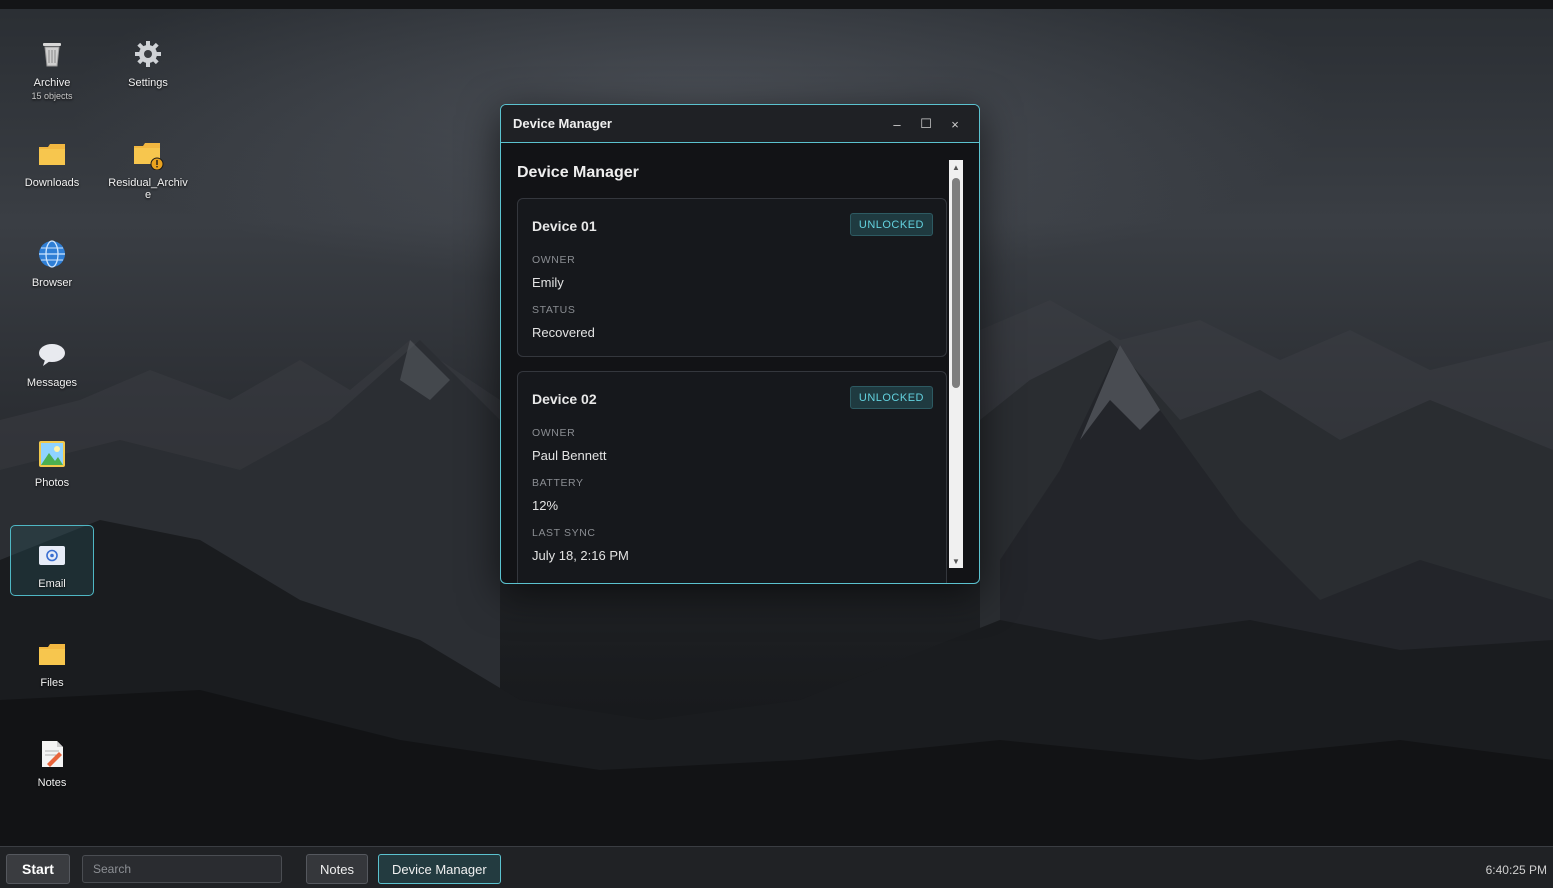 Image resolution: width=1553 pixels, height=888 pixels. I want to click on window-titlebar: Device Manager – ☐ ×, so click(740, 124).